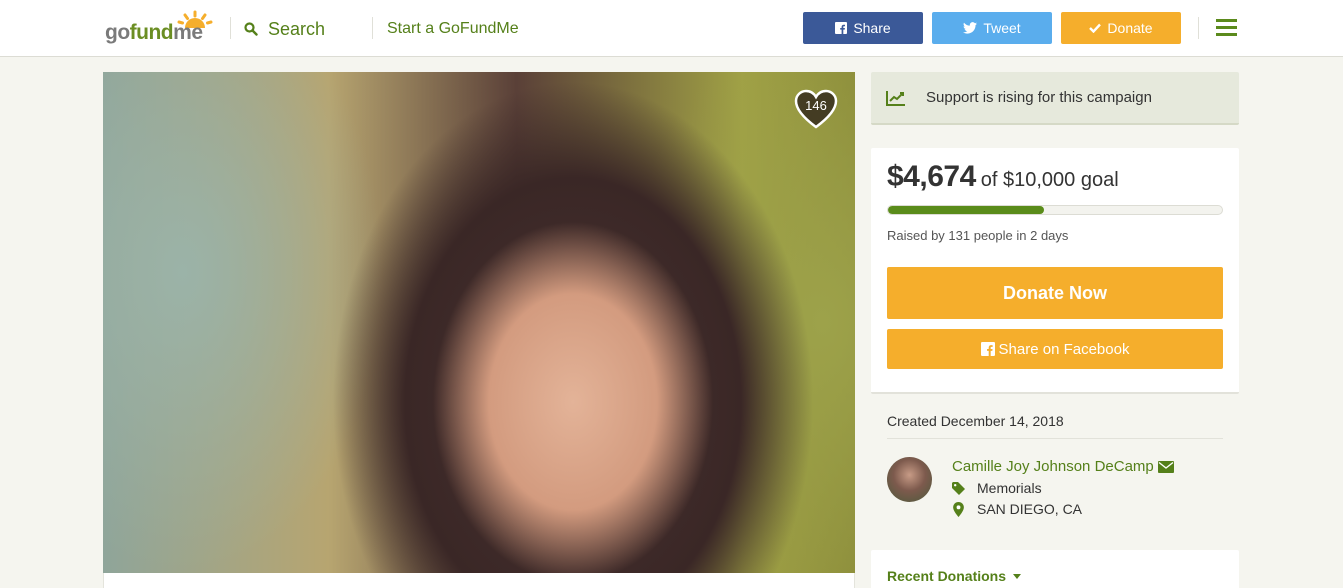 This screenshot has width=1343, height=588. I want to click on support-rising-banner: Support is rising for this campaign, so click(1055, 98).